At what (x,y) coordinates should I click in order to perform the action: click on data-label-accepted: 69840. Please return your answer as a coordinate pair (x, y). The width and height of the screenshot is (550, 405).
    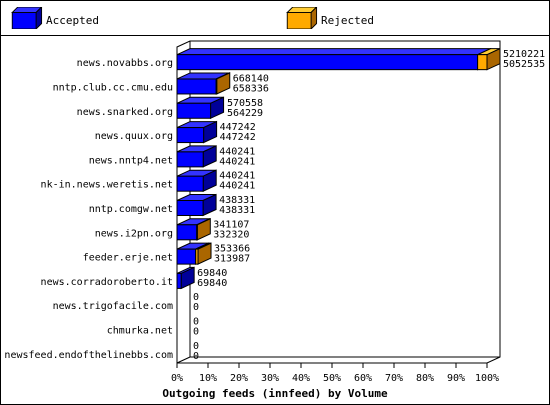
    Looking at the image, I should click on (212, 283).